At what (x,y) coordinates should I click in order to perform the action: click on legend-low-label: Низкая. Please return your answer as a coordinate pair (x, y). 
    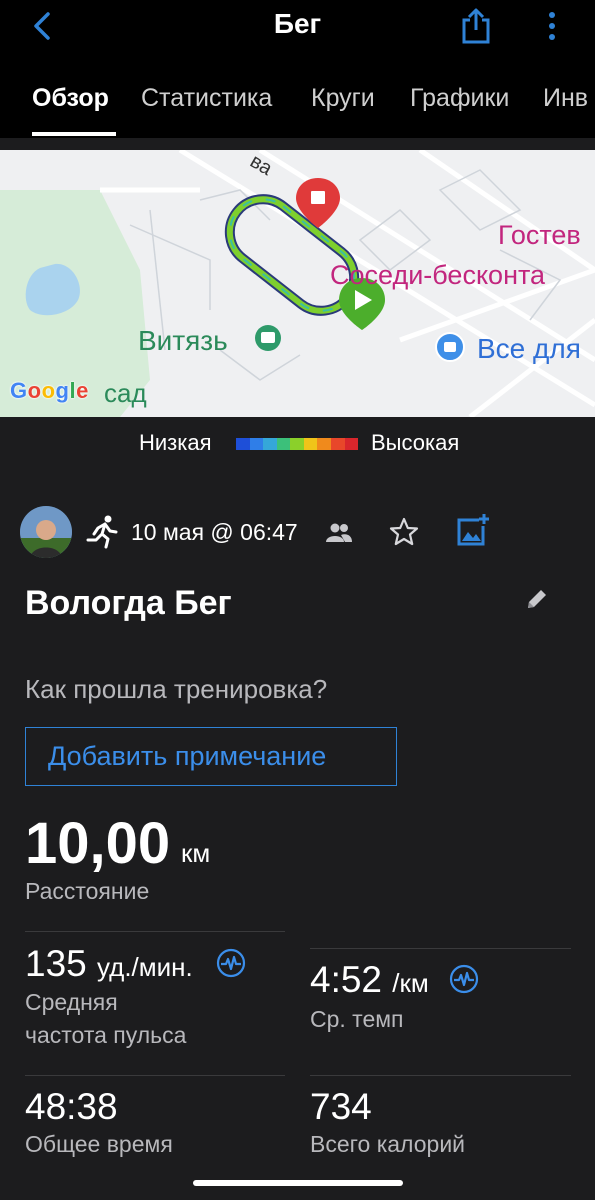
    Looking at the image, I should click on (175, 442).